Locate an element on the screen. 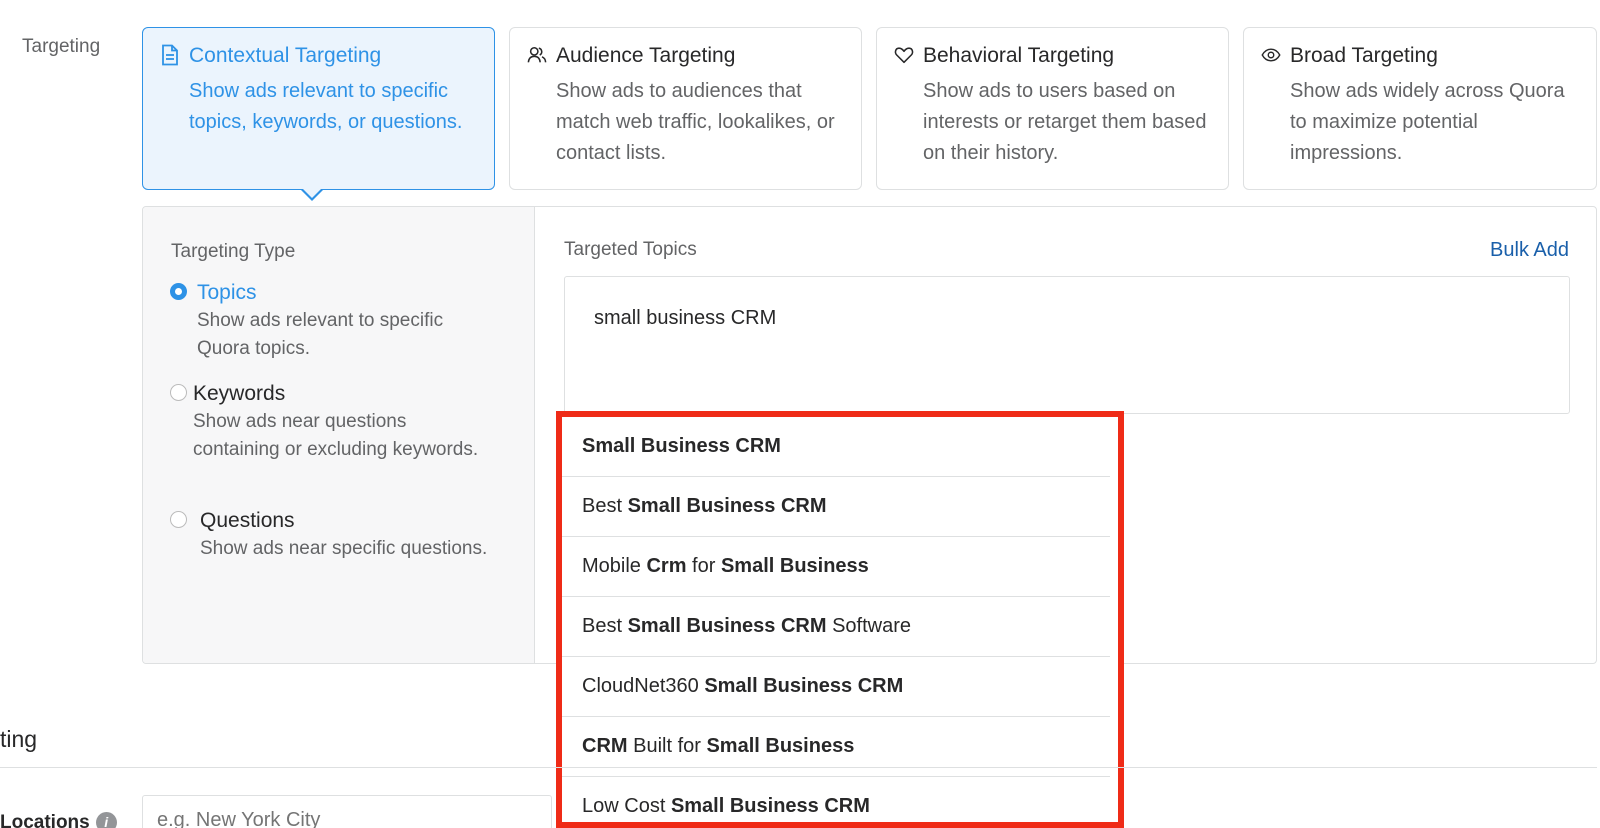 The width and height of the screenshot is (1600, 828). topics-radio is located at coordinates (178, 291).